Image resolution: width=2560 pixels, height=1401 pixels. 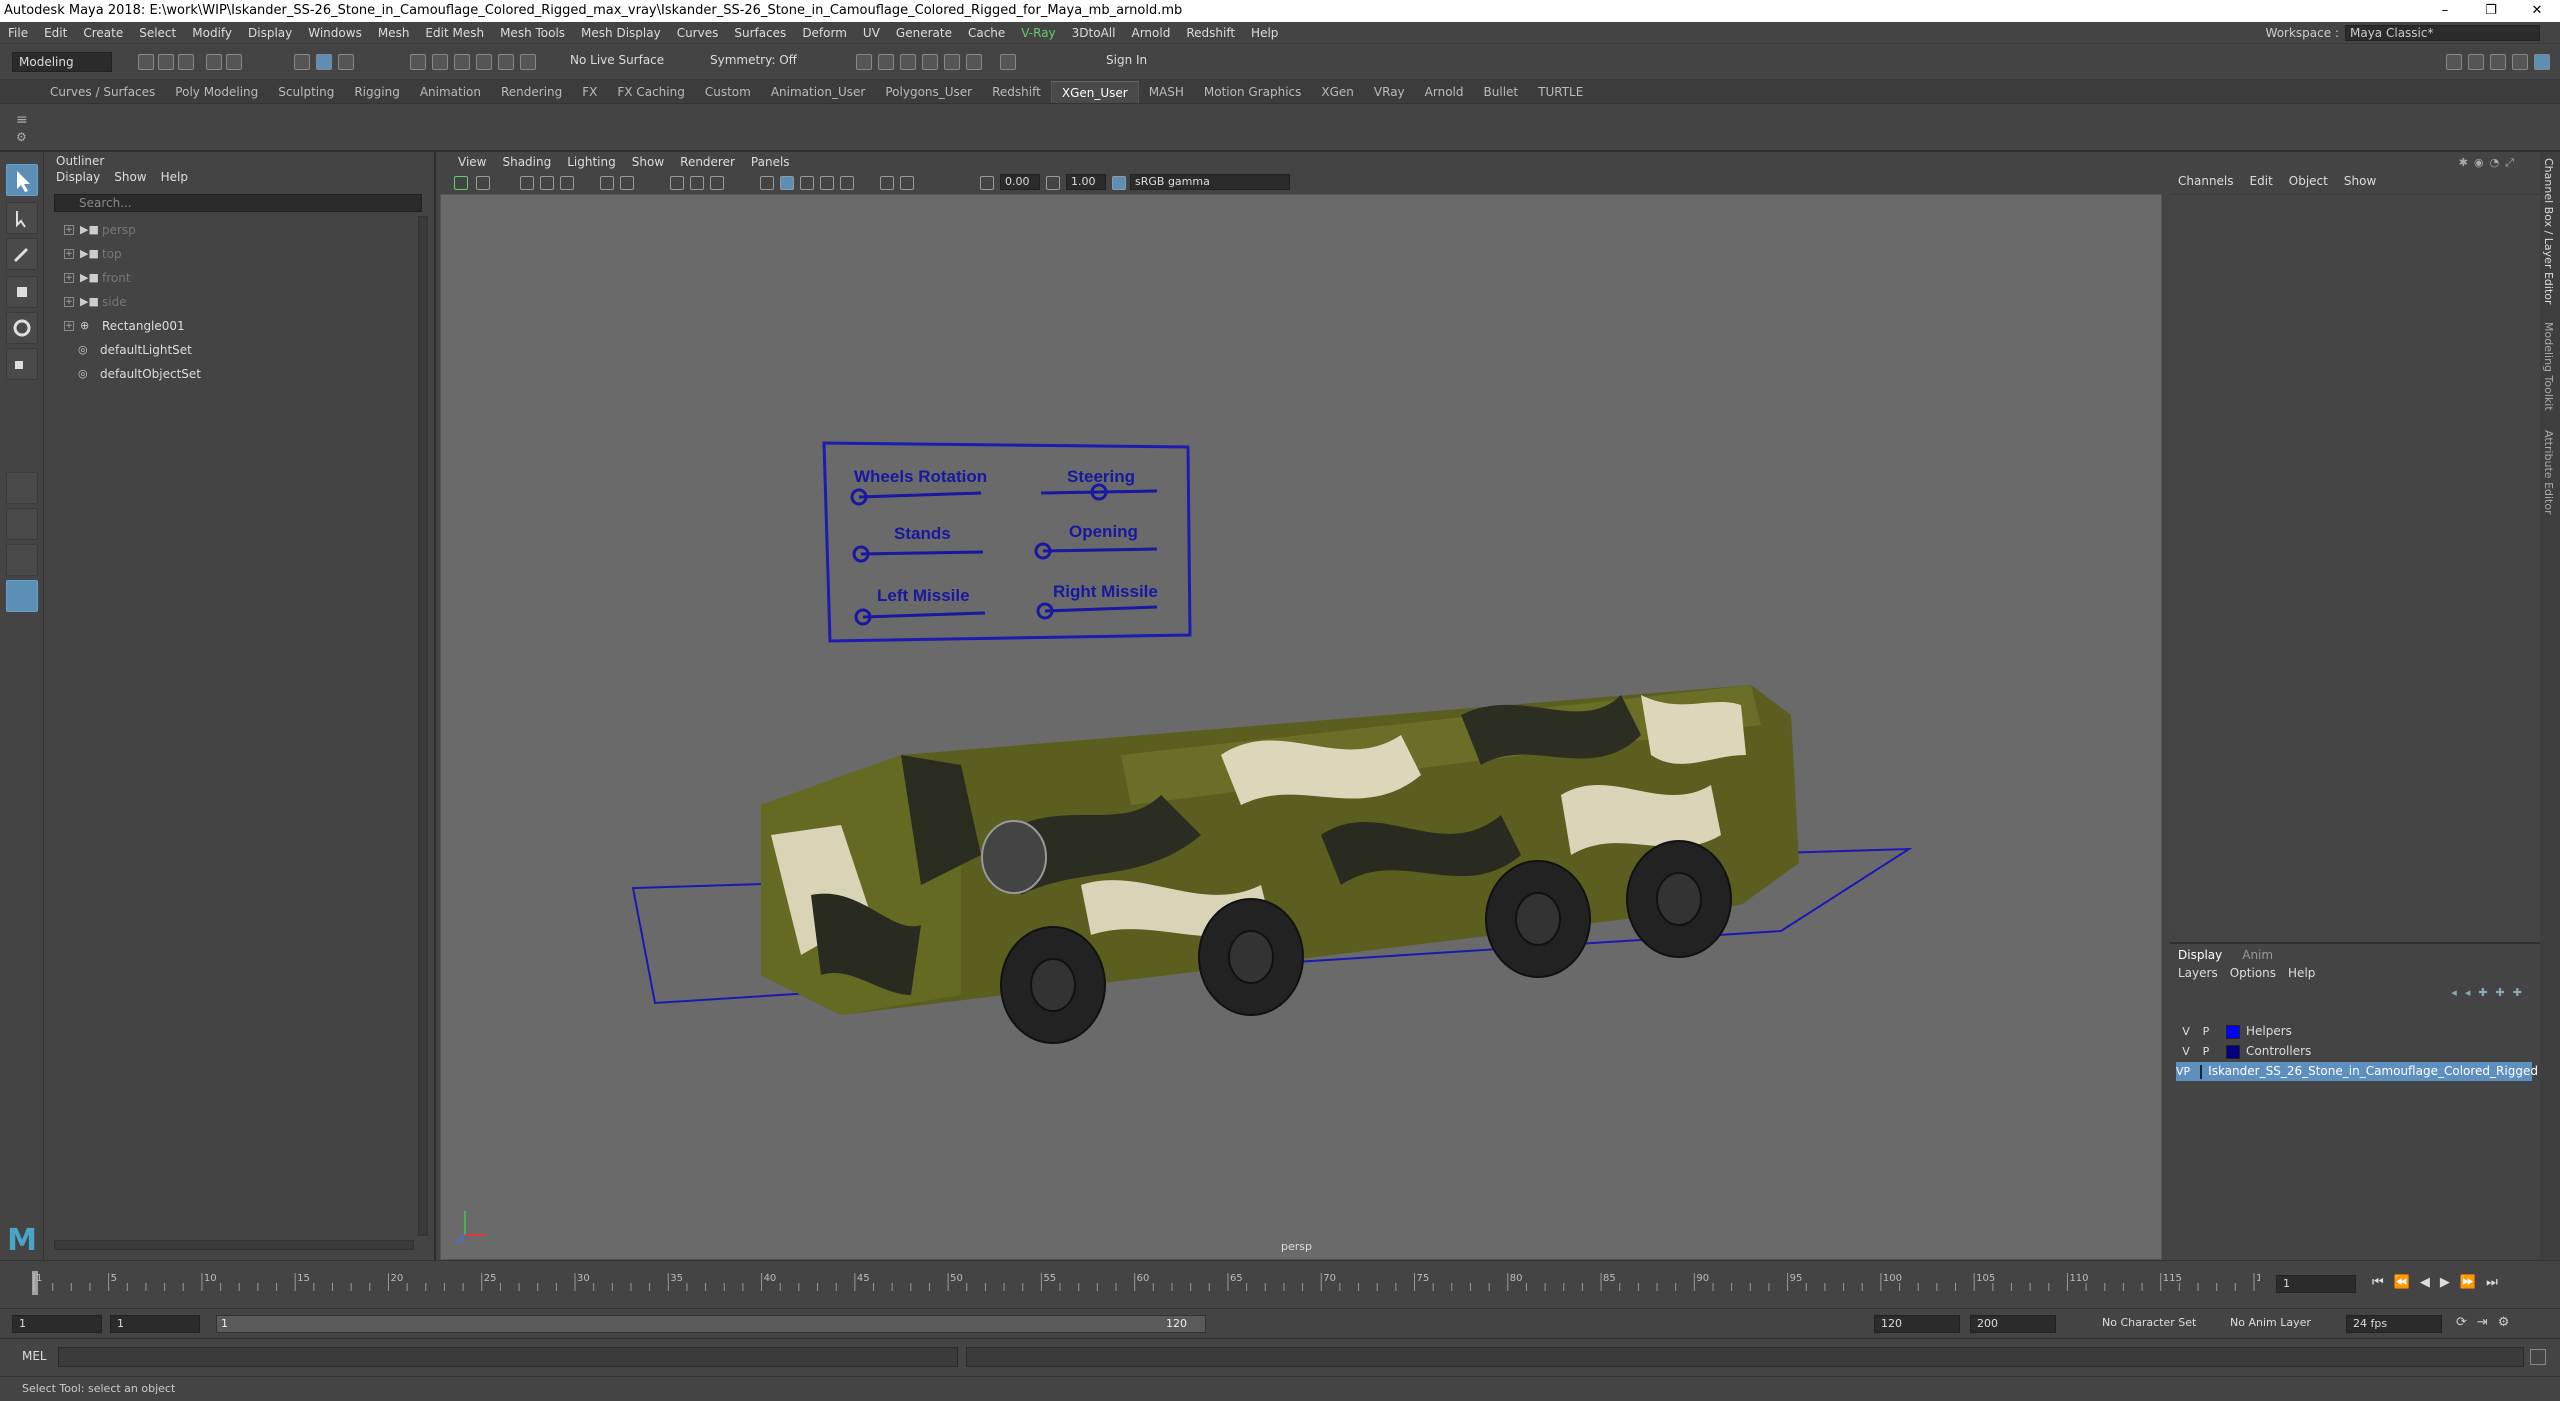 What do you see at coordinates (97, 278) in the screenshot?
I see `outliner-item: + ▶■ front` at bounding box center [97, 278].